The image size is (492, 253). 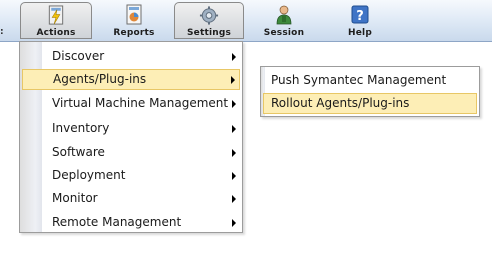 What do you see at coordinates (78, 152) in the screenshot?
I see `menu-item-label: Software` at bounding box center [78, 152].